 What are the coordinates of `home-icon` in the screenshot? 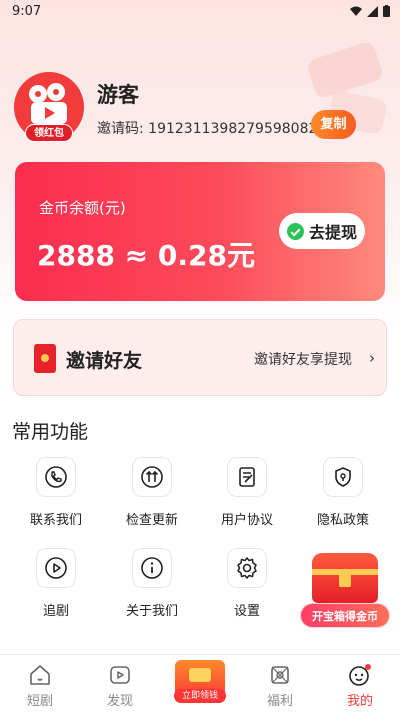 It's located at (40, 675).